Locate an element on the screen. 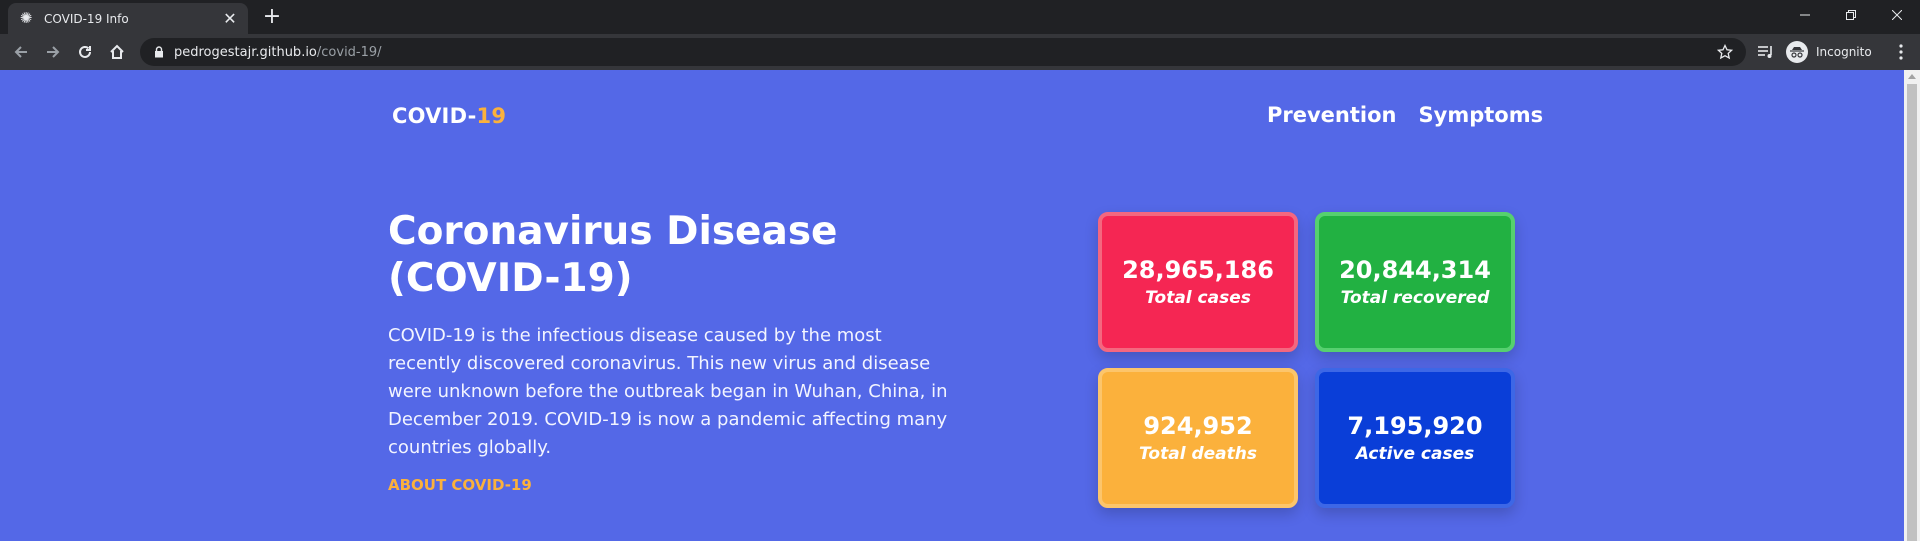 Image resolution: width=1920 pixels, height=541 pixels. stat-value: 20,844,314 is located at coordinates (1415, 270).